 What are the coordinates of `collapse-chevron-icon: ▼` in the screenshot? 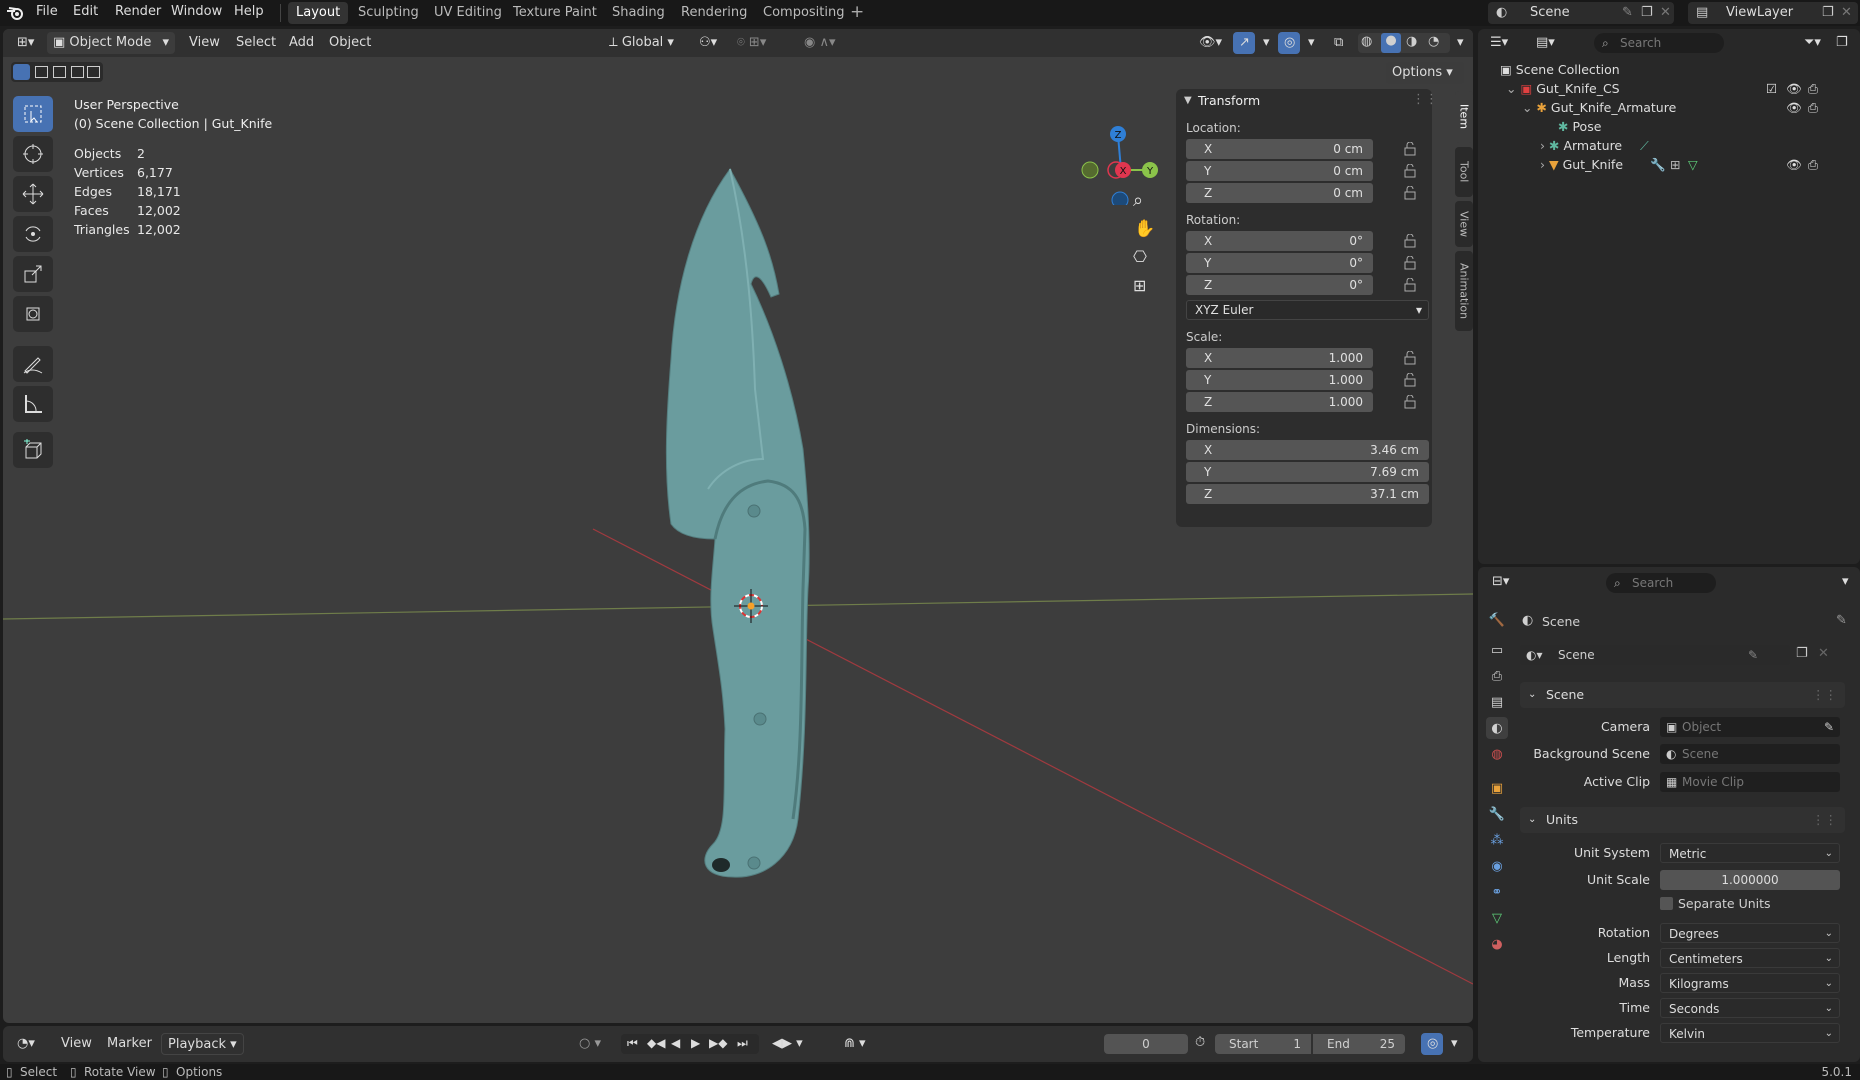 It's located at (1188, 100).